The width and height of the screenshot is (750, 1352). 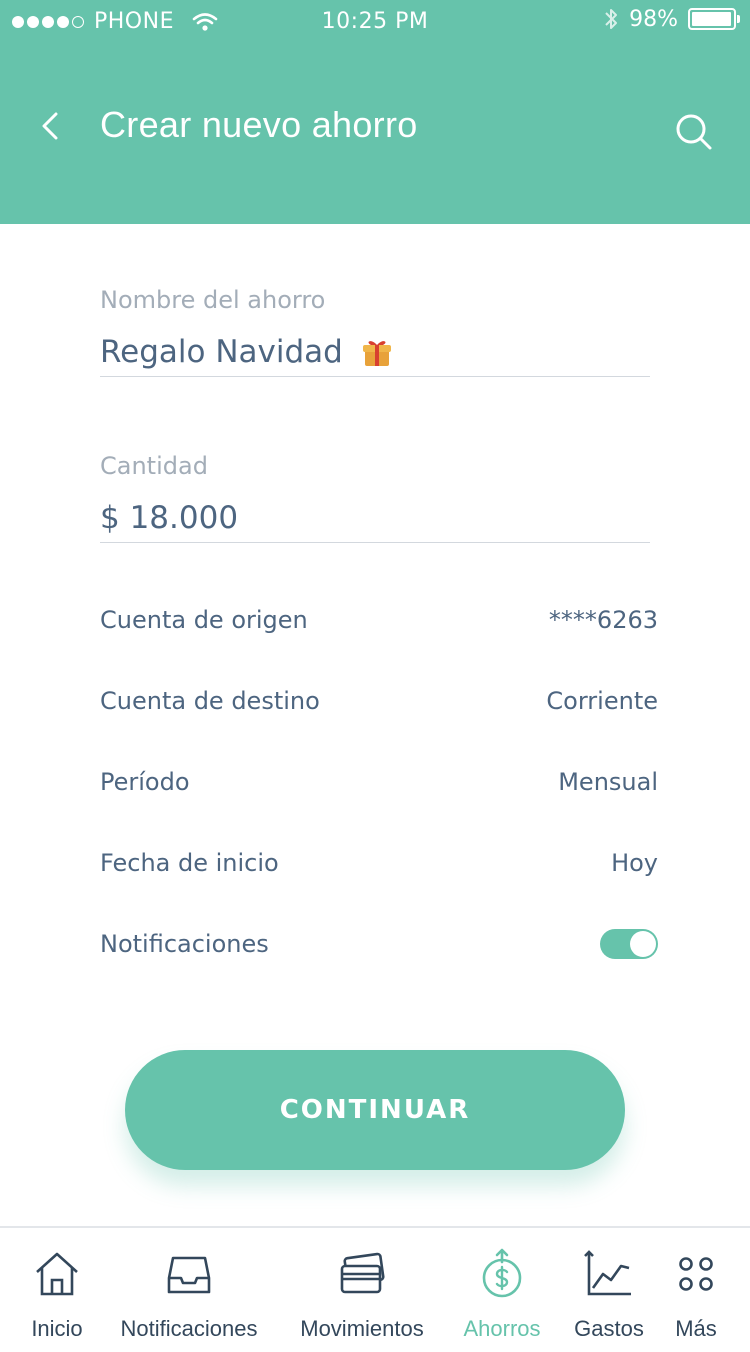 I want to click on period-row: Período Mensual, so click(x=379, y=782).